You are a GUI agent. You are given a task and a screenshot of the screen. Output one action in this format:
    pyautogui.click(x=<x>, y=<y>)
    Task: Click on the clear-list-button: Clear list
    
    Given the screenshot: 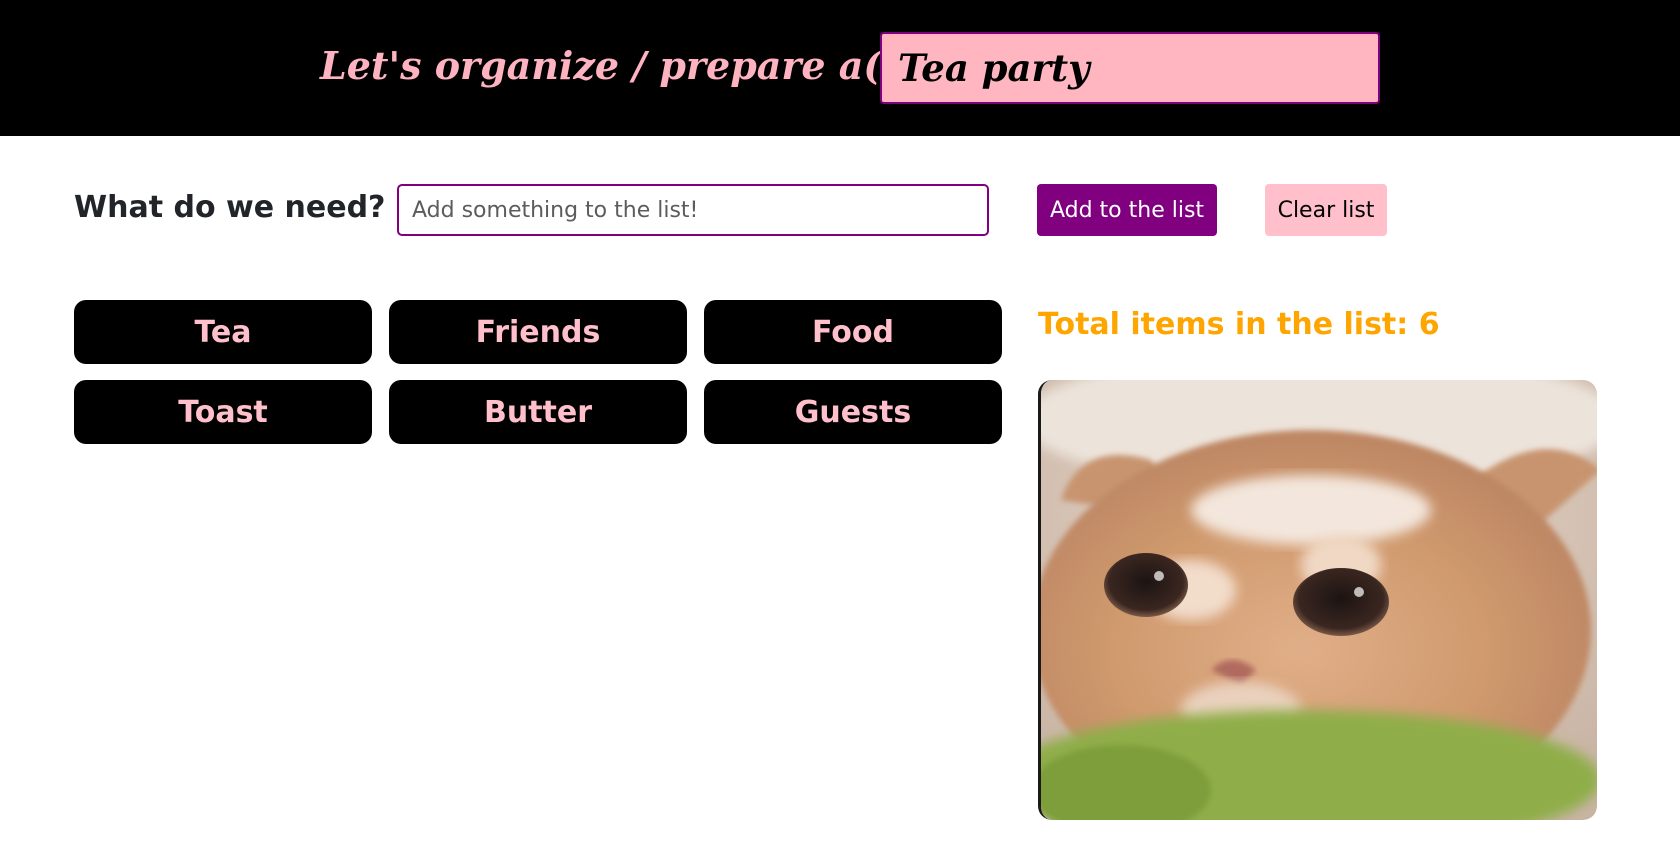 What is the action you would take?
    pyautogui.click(x=1326, y=210)
    